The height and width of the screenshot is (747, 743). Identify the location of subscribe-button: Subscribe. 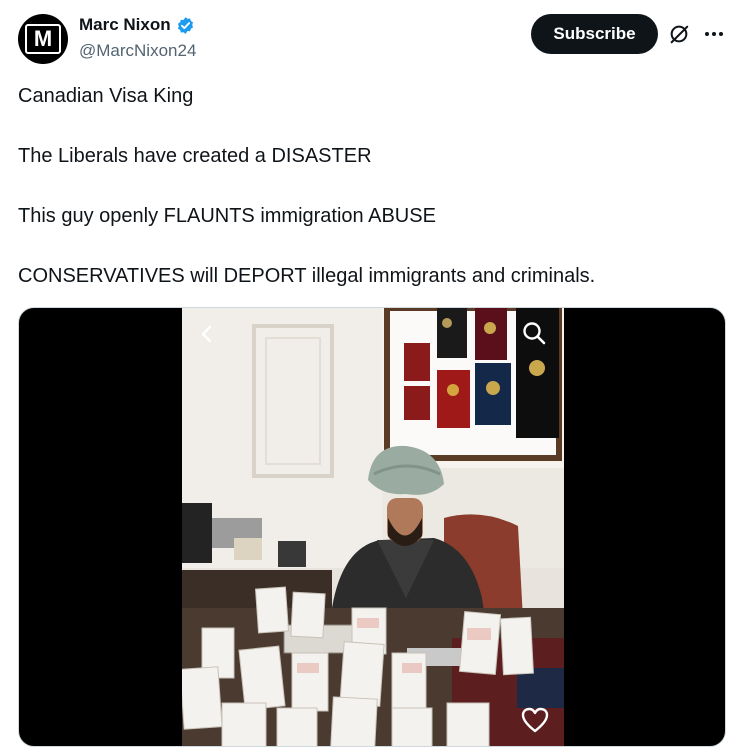
(594, 34).